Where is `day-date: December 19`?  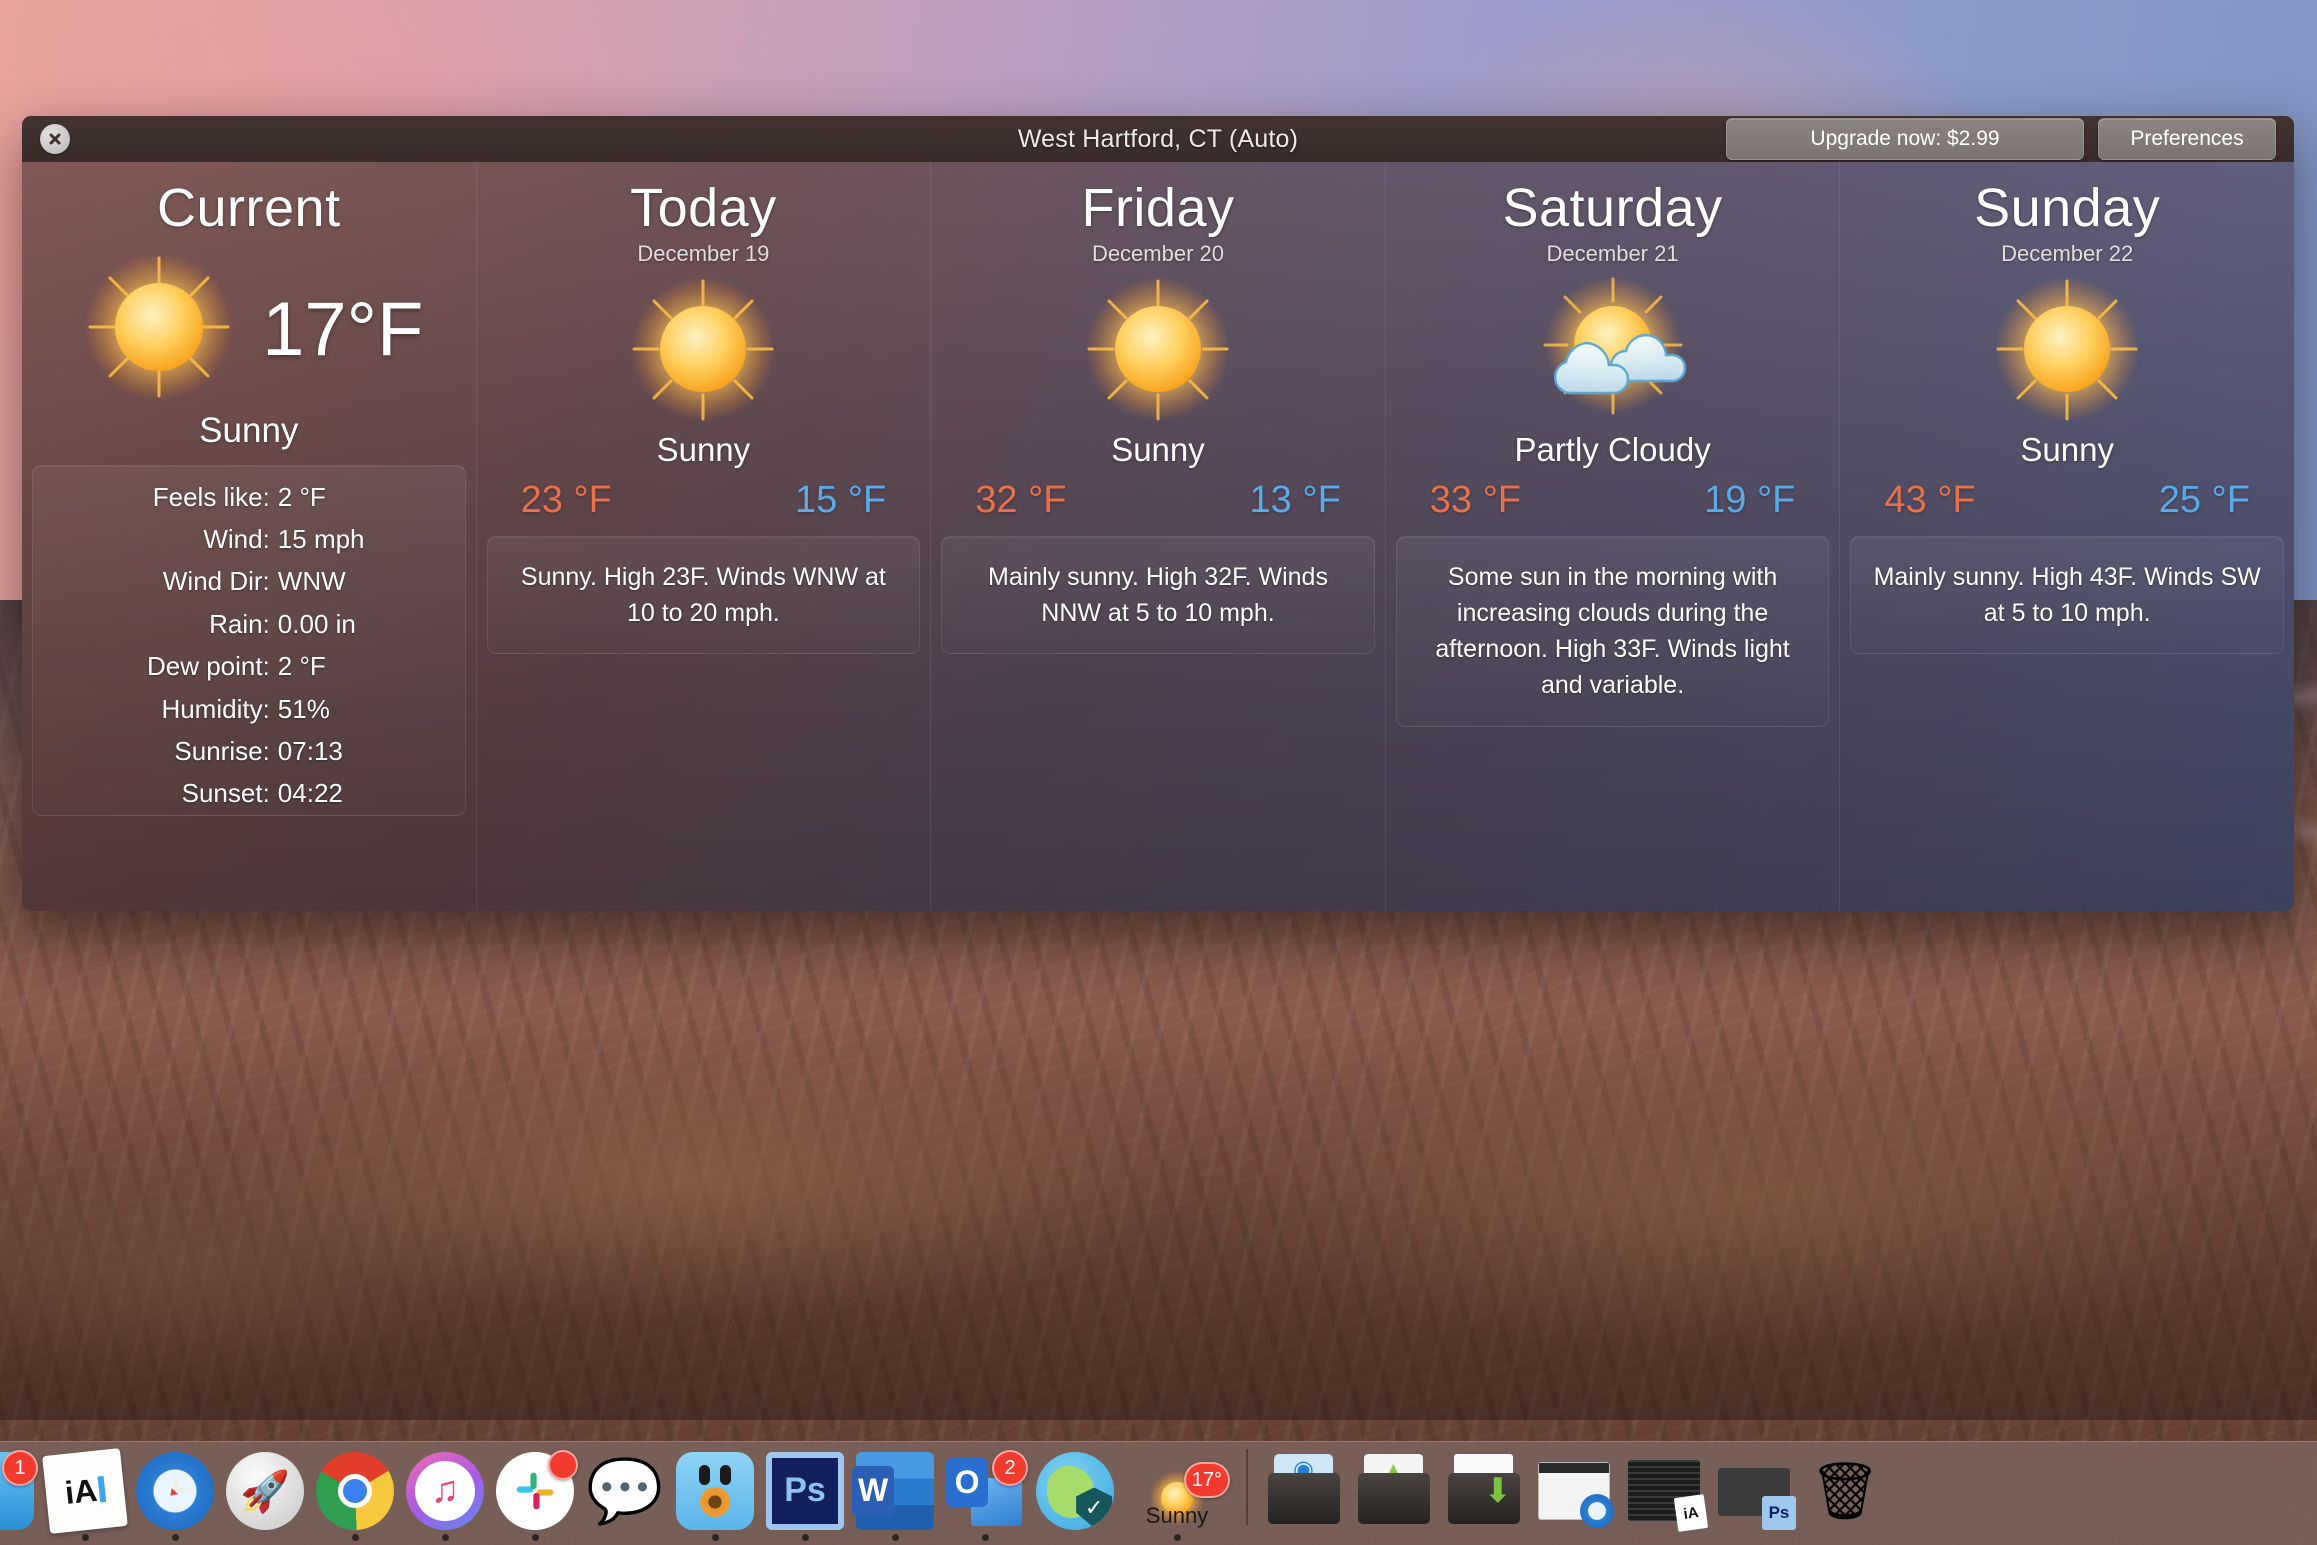
day-date: December 19 is located at coordinates (703, 253).